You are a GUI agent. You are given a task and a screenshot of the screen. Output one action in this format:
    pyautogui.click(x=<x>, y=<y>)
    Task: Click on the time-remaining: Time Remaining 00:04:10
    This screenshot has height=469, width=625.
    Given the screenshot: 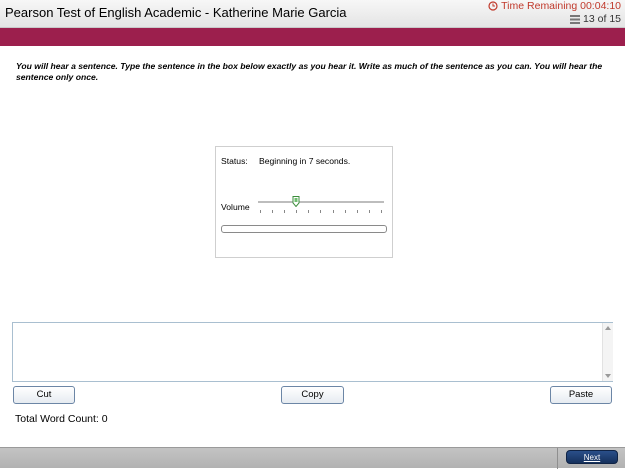 What is the action you would take?
    pyautogui.click(x=554, y=6)
    